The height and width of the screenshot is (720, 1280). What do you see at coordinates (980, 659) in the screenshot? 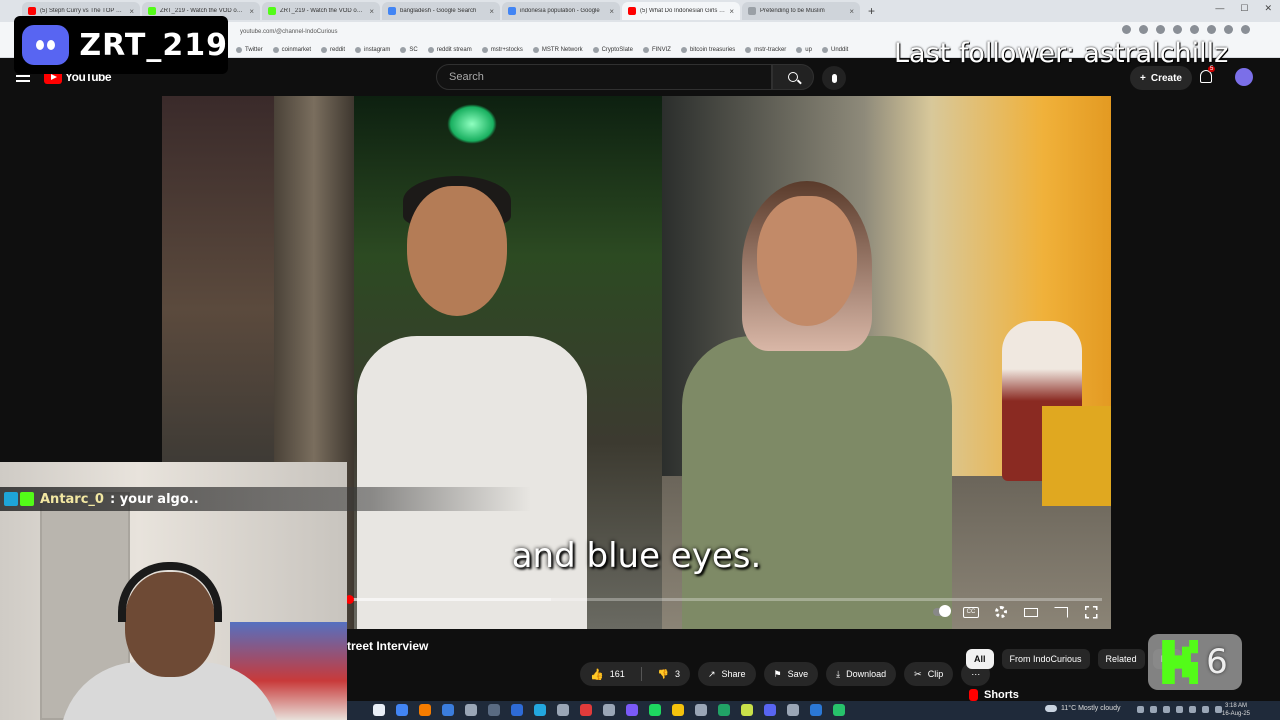
I see `filter-chip: All` at bounding box center [980, 659].